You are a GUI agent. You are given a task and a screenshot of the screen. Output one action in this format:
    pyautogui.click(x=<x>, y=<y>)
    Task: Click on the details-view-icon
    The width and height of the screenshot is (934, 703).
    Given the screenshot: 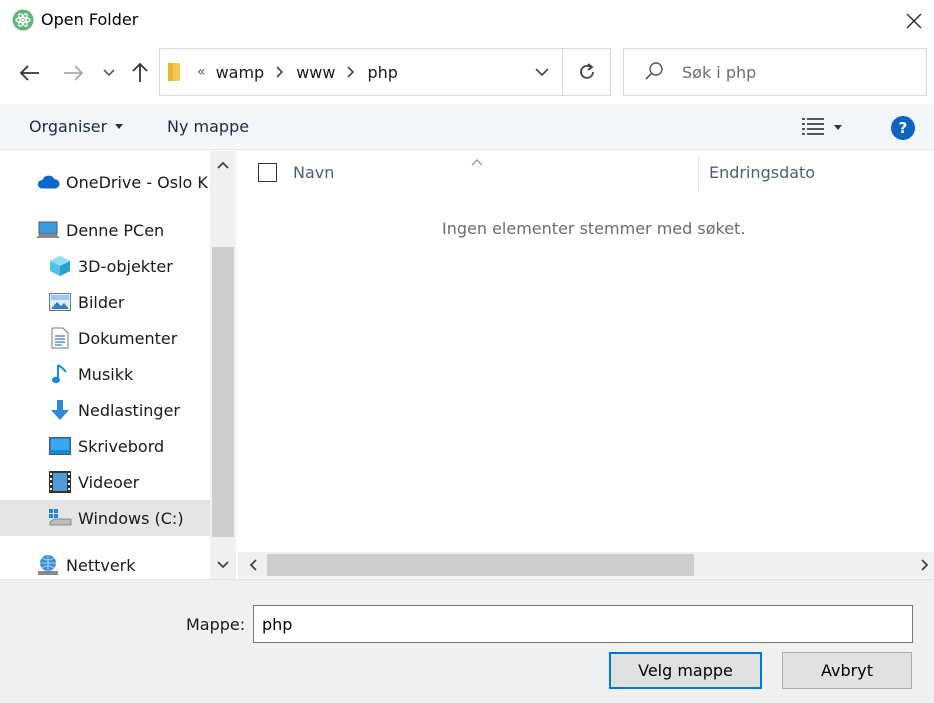 What is the action you would take?
    pyautogui.click(x=813, y=126)
    